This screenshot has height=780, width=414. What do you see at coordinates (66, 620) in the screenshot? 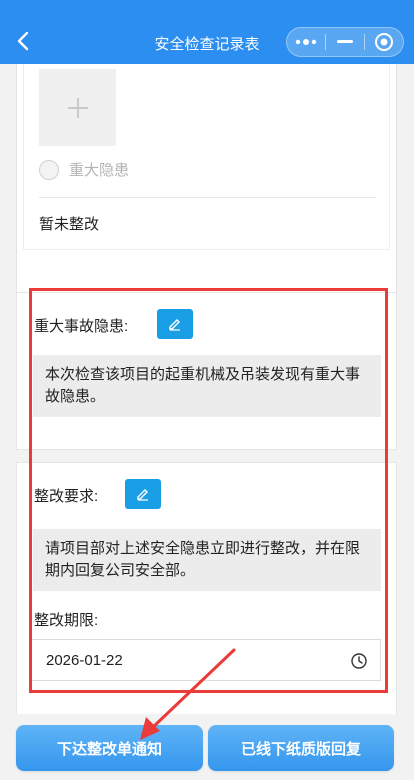
I see `deadline-label: 整改期限:` at bounding box center [66, 620].